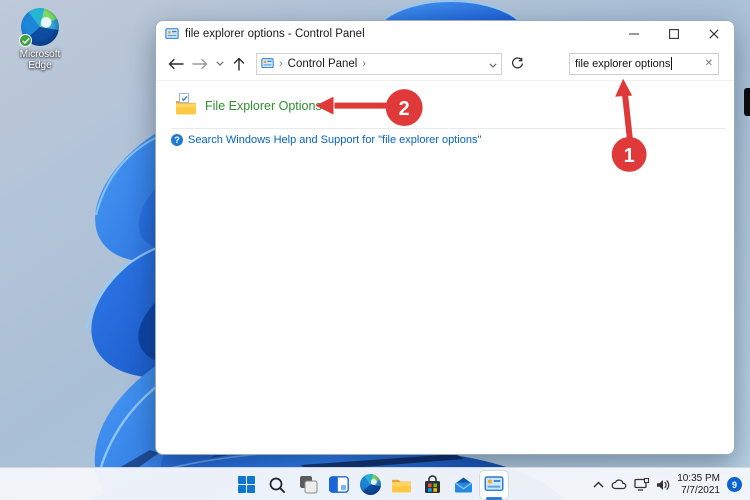 Image resolution: width=750 pixels, height=500 pixels. What do you see at coordinates (176, 64) in the screenshot?
I see `back-button` at bounding box center [176, 64].